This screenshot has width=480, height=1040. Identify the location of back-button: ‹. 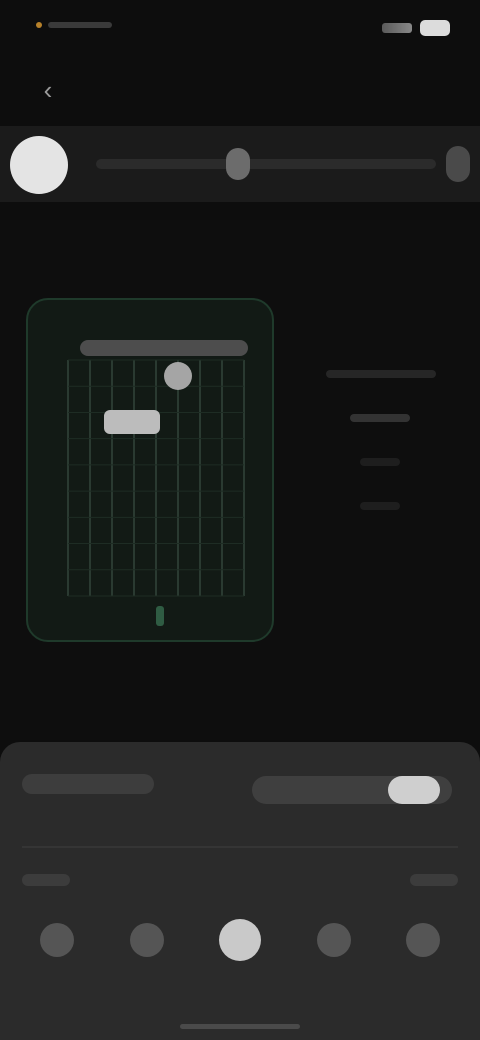
(48, 90).